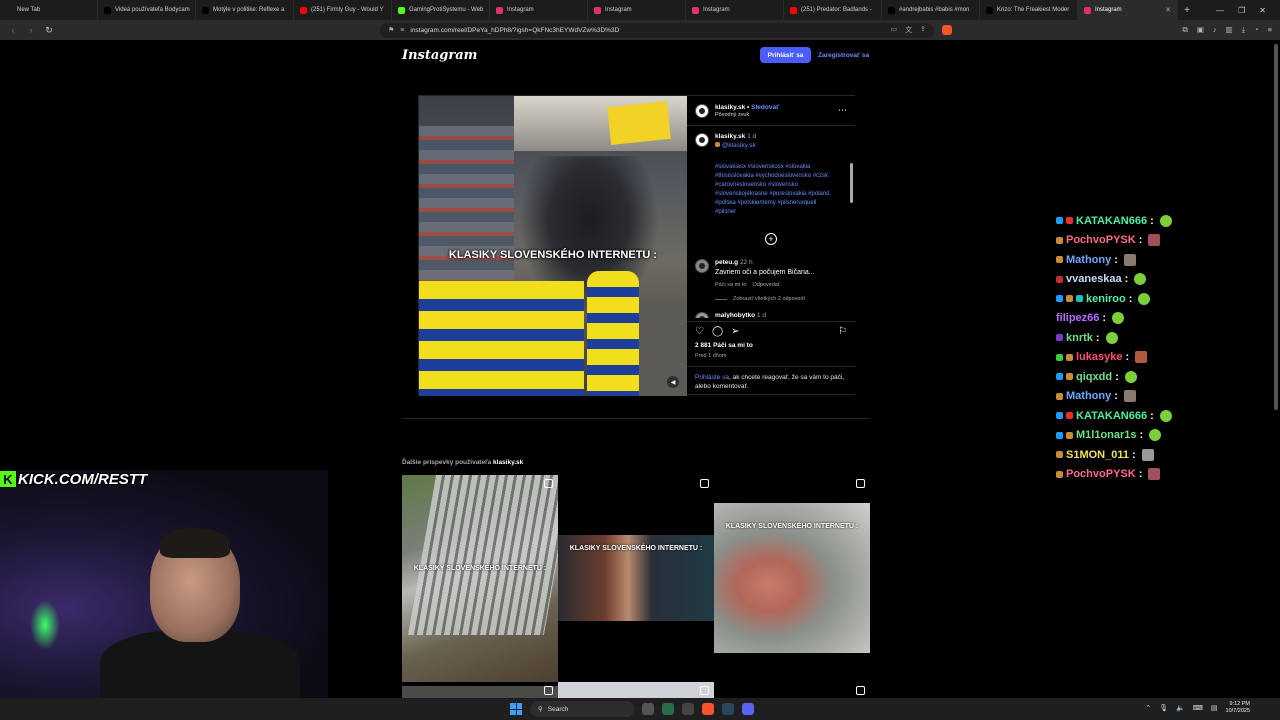 Image resolution: width=1280 pixels, height=720 pixels. What do you see at coordinates (1128, 10) in the screenshot?
I see `tab-active: Instagram ✕` at bounding box center [1128, 10].